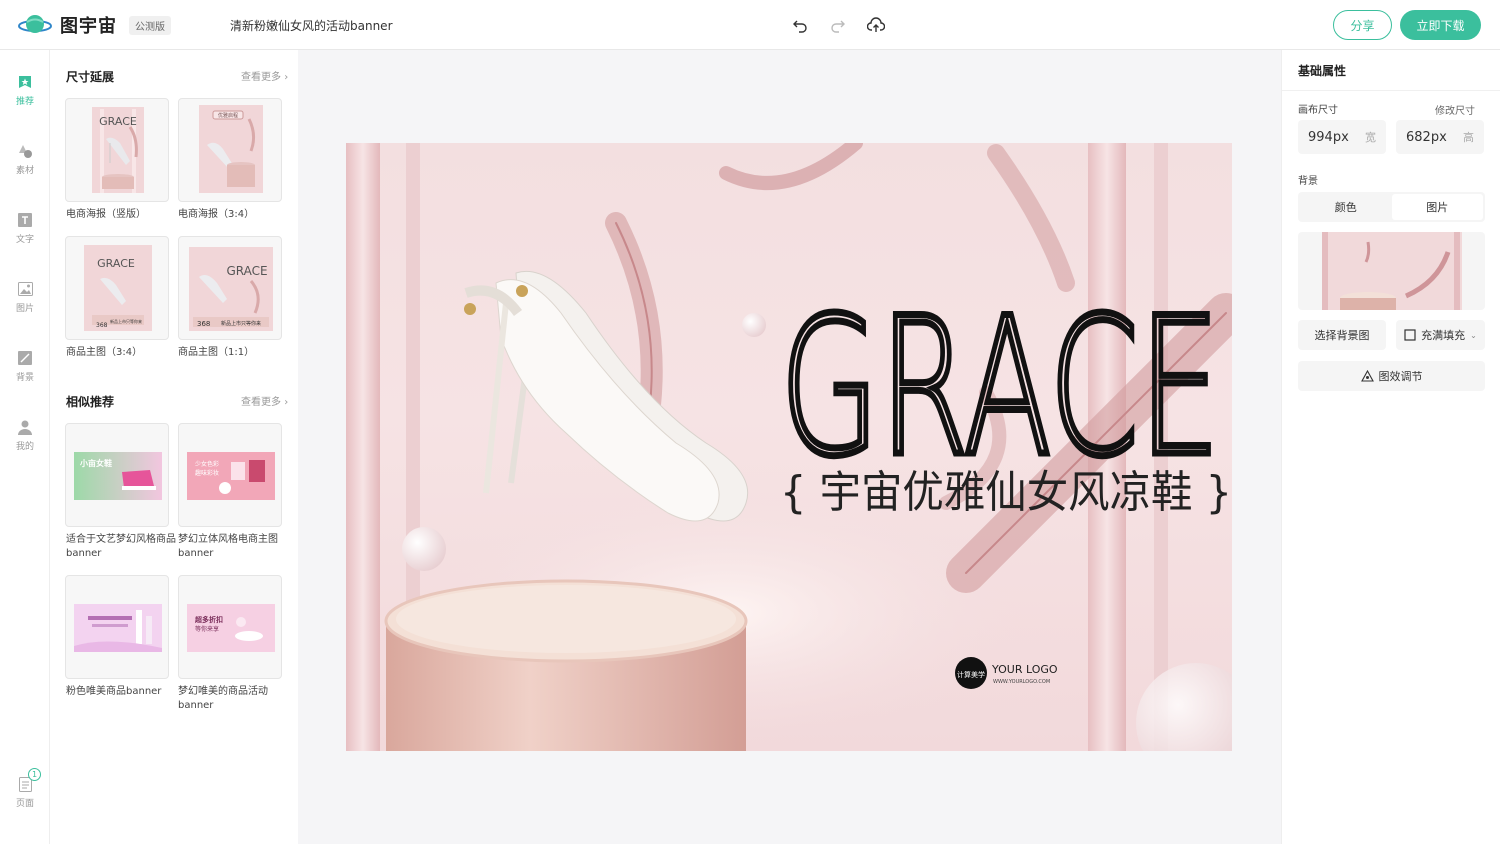  Describe the element at coordinates (1410, 335) in the screenshot. I see `fill-frame-icon` at that location.